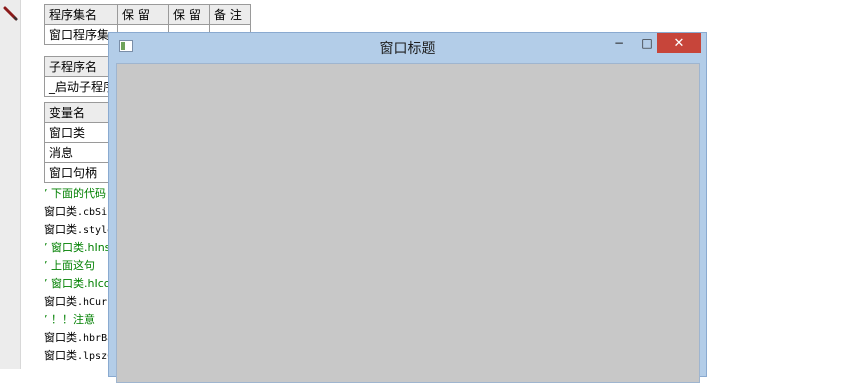  I want to click on close-button: ✕, so click(679, 43).